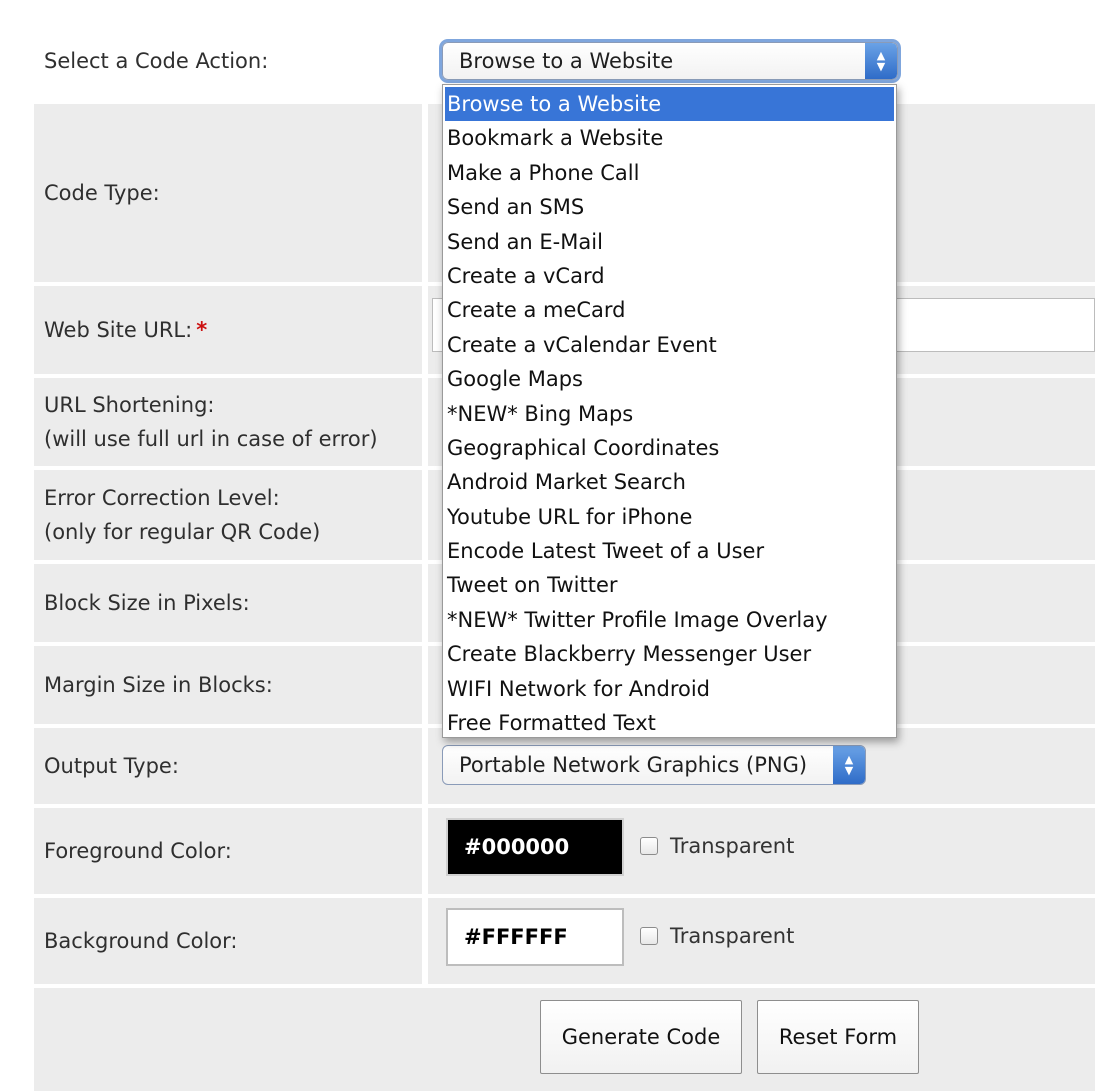 Image resolution: width=1095 pixels, height=1091 pixels. Describe the element at coordinates (669, 173) in the screenshot. I see `dropdown-option: Make a Phone Call` at that location.